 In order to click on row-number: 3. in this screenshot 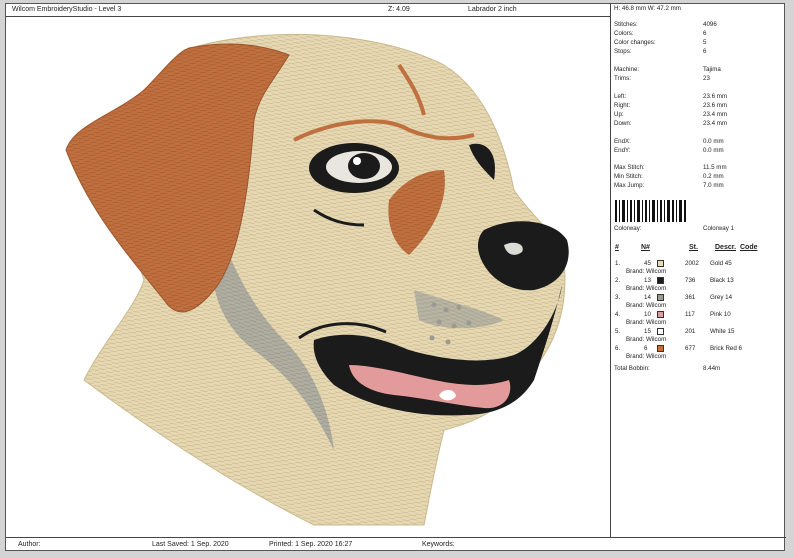, I will do `click(618, 297)`.